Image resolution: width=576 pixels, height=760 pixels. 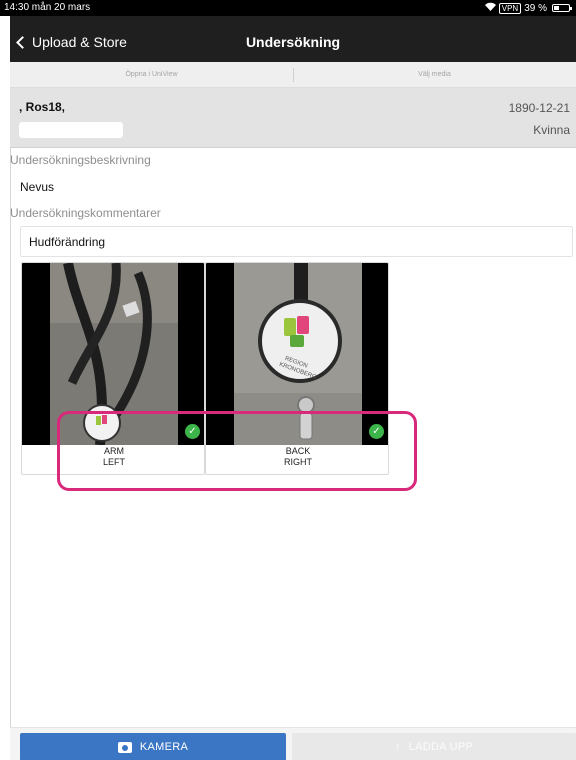 I want to click on vpn-badge: VPN, so click(x=510, y=8).